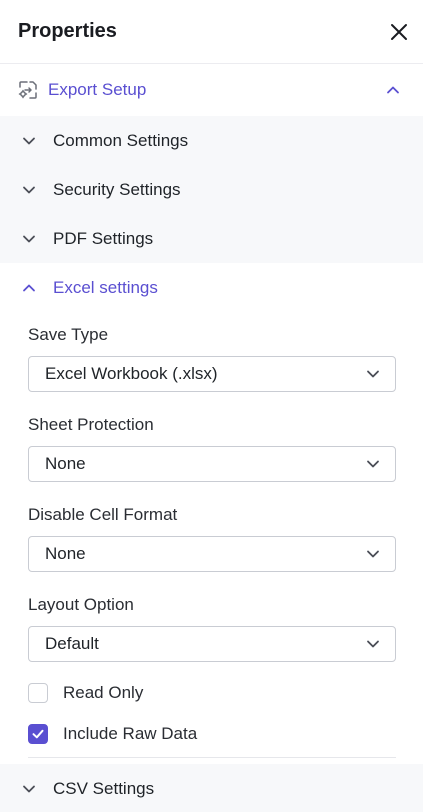 The width and height of the screenshot is (423, 812). Describe the element at coordinates (211, 32) in the screenshot. I see `panel-header: Properties` at that location.